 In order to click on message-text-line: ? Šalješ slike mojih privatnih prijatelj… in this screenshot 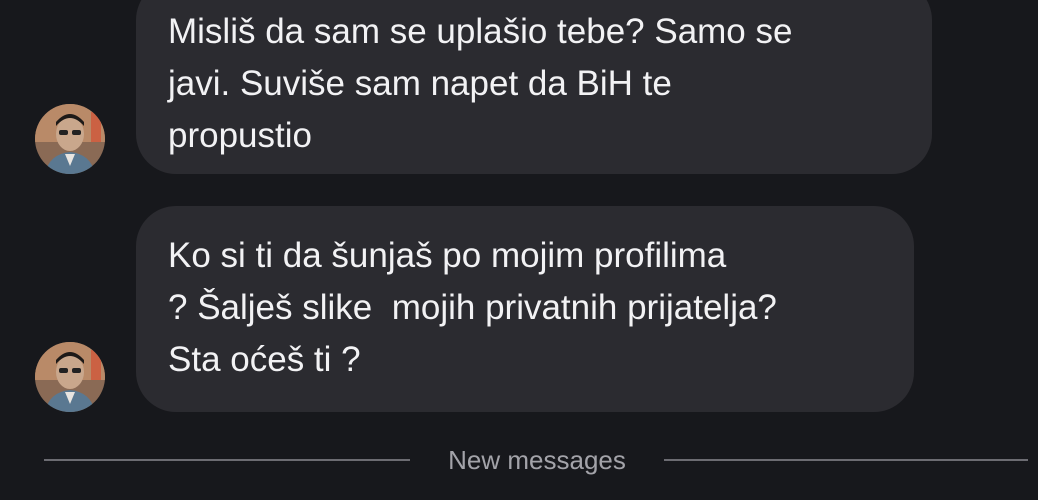, I will do `click(472, 307)`.